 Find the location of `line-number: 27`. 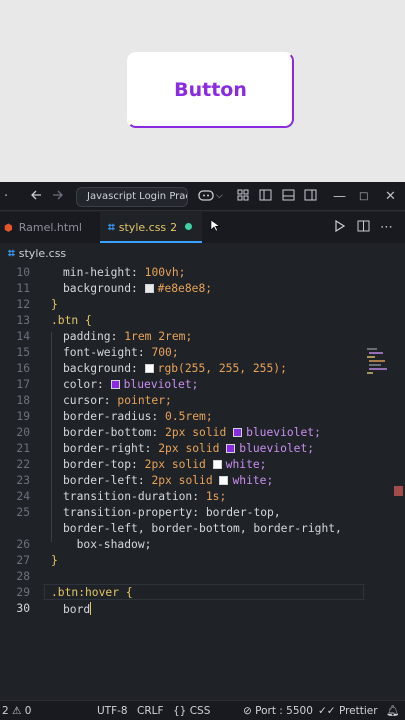

line-number: 27 is located at coordinates (23, 560).